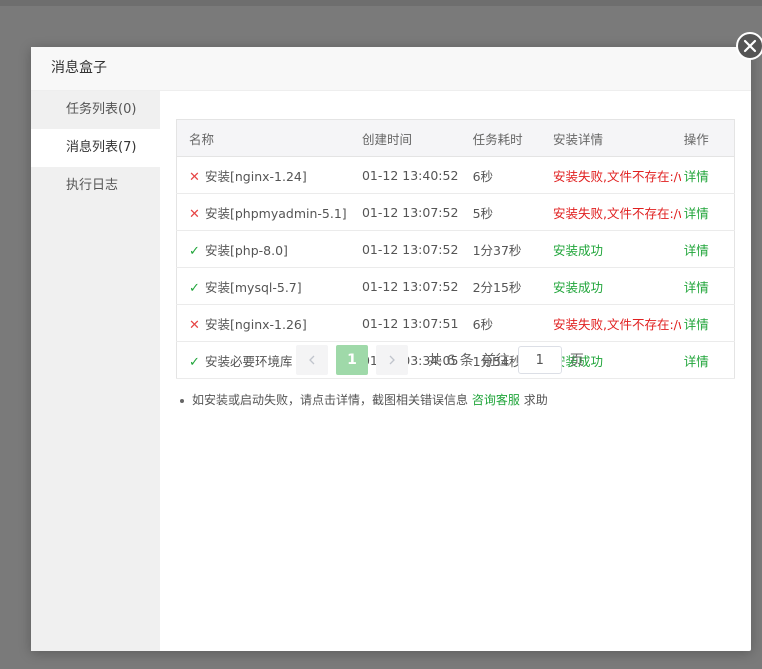 Image resolution: width=762 pixels, height=669 pixels. Describe the element at coordinates (451, 361) in the screenshot. I see `total-count: 共 6 条` at that location.